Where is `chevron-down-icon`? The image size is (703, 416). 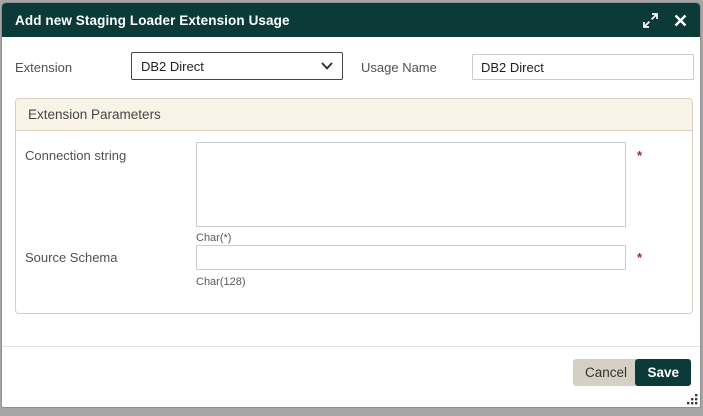
chevron-down-icon is located at coordinates (327, 66).